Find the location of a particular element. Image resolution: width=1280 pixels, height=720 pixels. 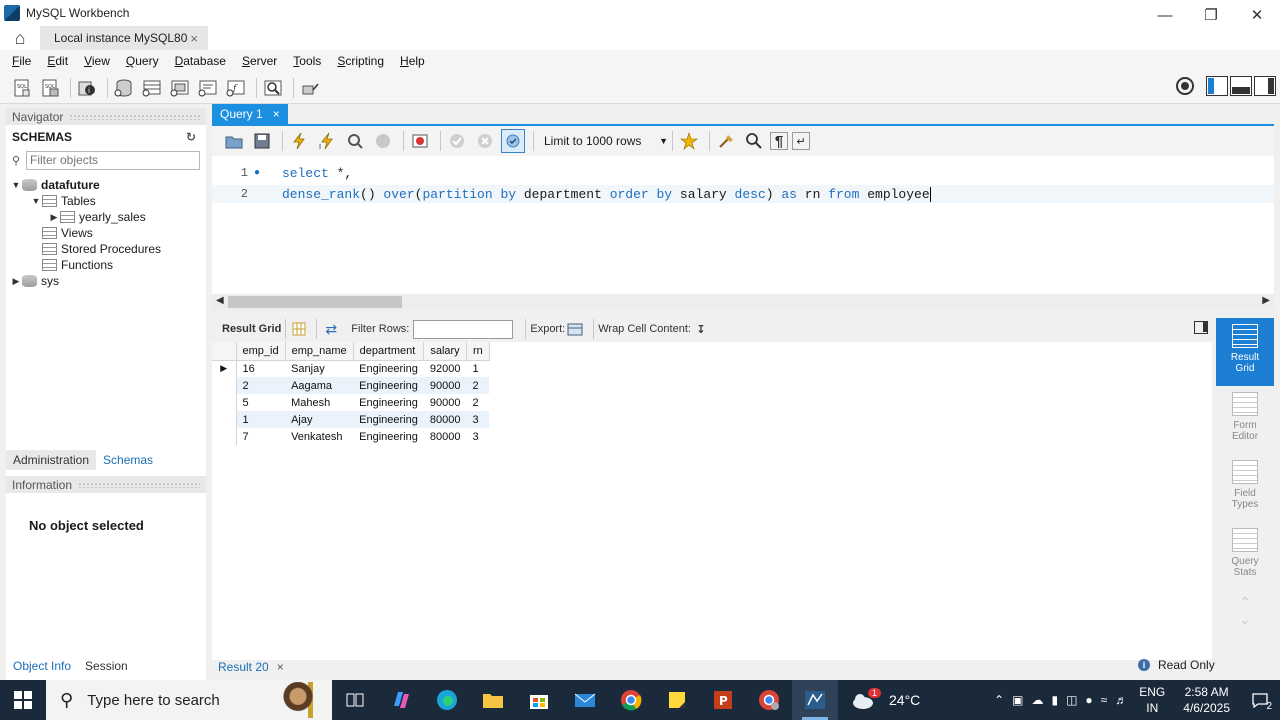

explain-icon is located at coordinates (355, 141).